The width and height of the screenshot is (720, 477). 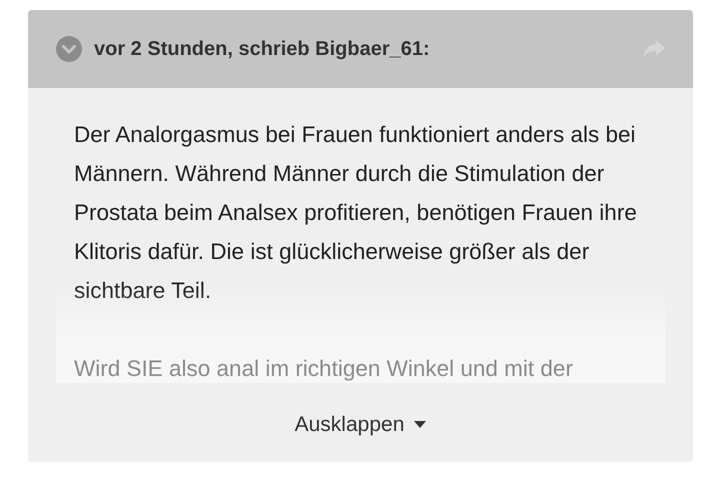 What do you see at coordinates (262, 49) in the screenshot?
I see `quote-author-line: vor 2 Stunden, schrieb Bigbaer_61:` at bounding box center [262, 49].